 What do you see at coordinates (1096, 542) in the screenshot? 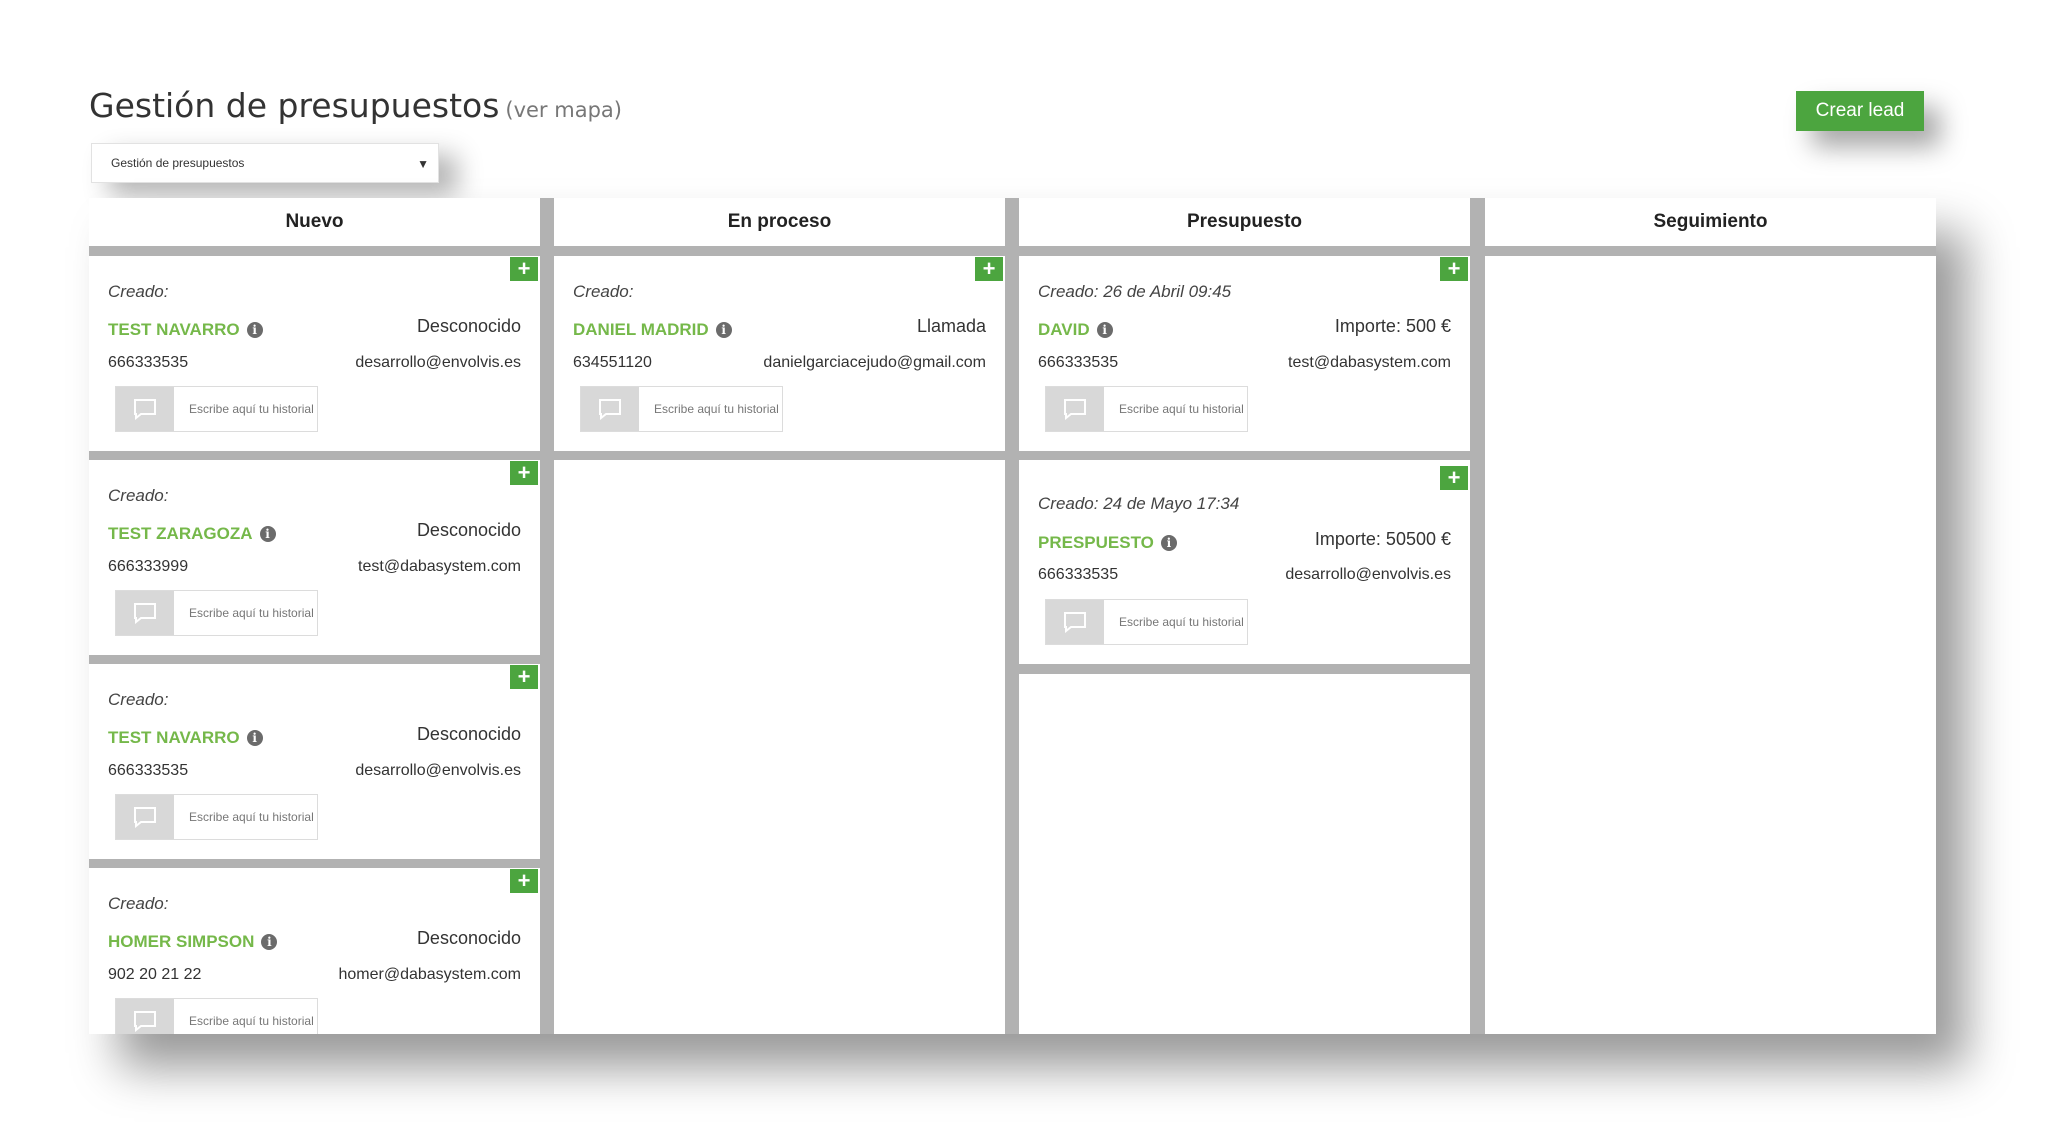
I see `lead-name-text: PRESPUESTO` at bounding box center [1096, 542].